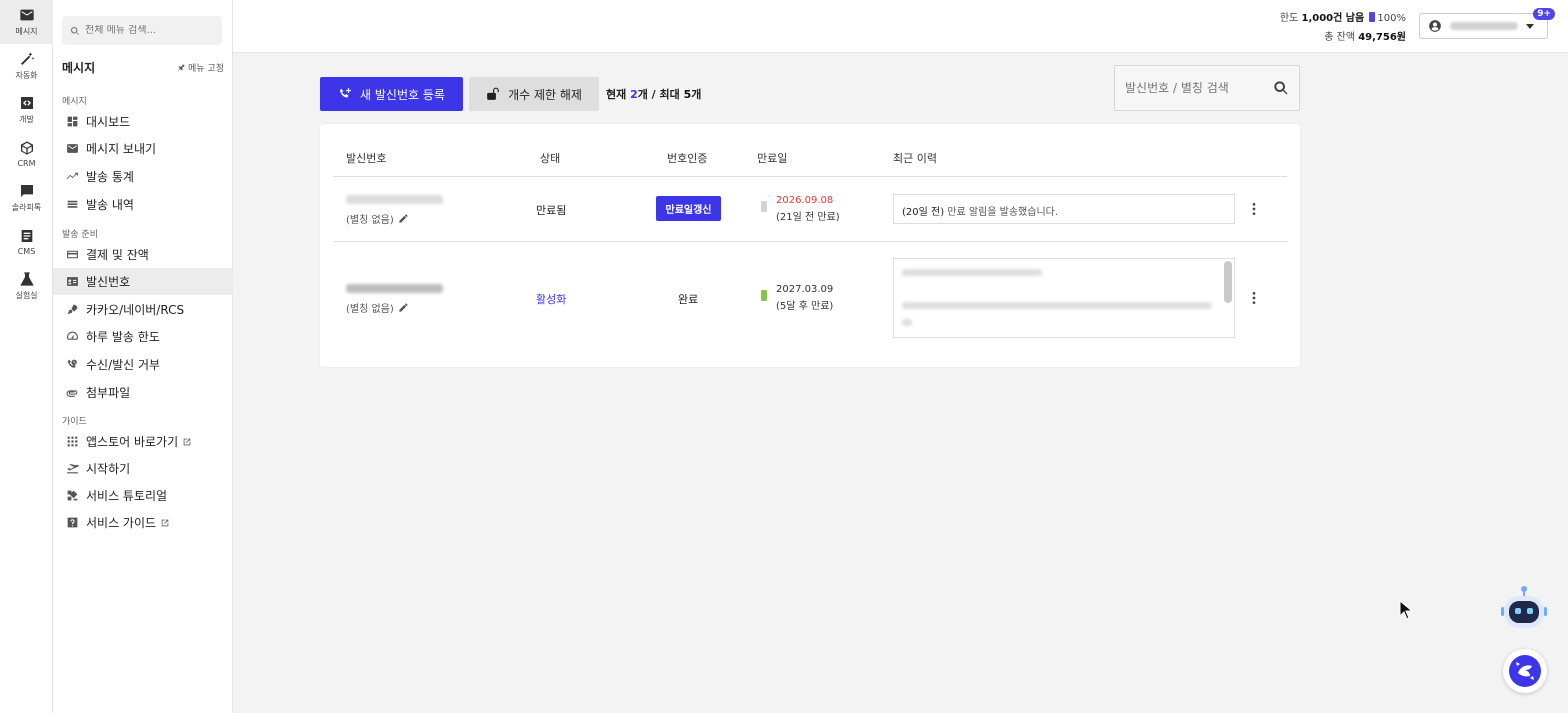  What do you see at coordinates (26, 207) in the screenshot?
I see `rail-label: 솔라피톡` at bounding box center [26, 207].